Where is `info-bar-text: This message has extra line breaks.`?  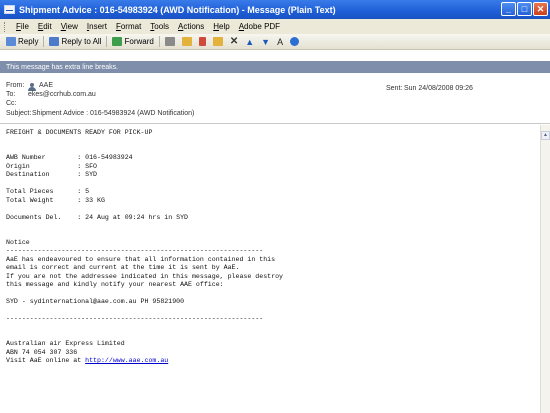
info-bar-text: This message has extra line breaks. is located at coordinates (62, 67).